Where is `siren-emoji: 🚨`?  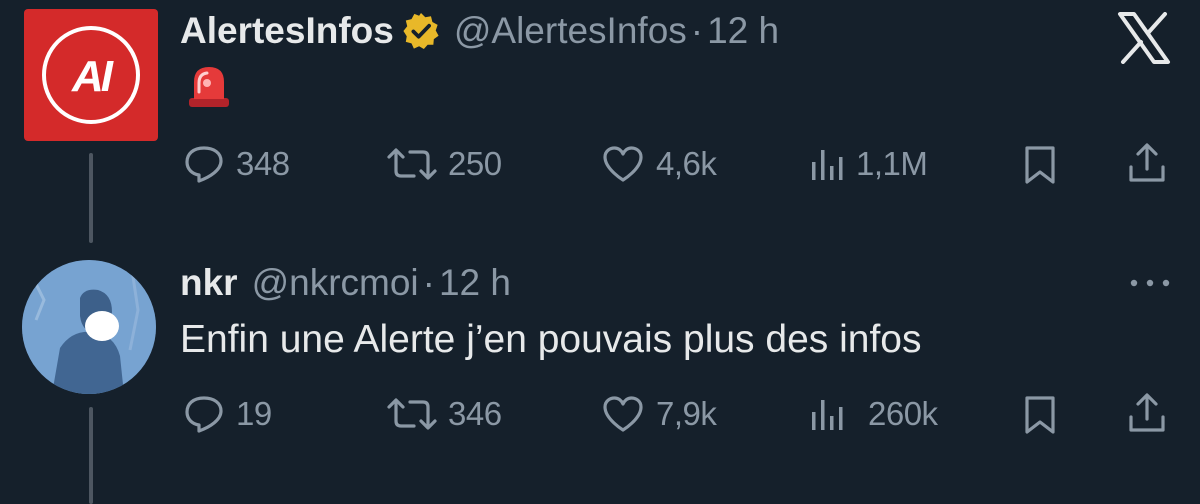
siren-emoji: 🚨 is located at coordinates (194, 87).